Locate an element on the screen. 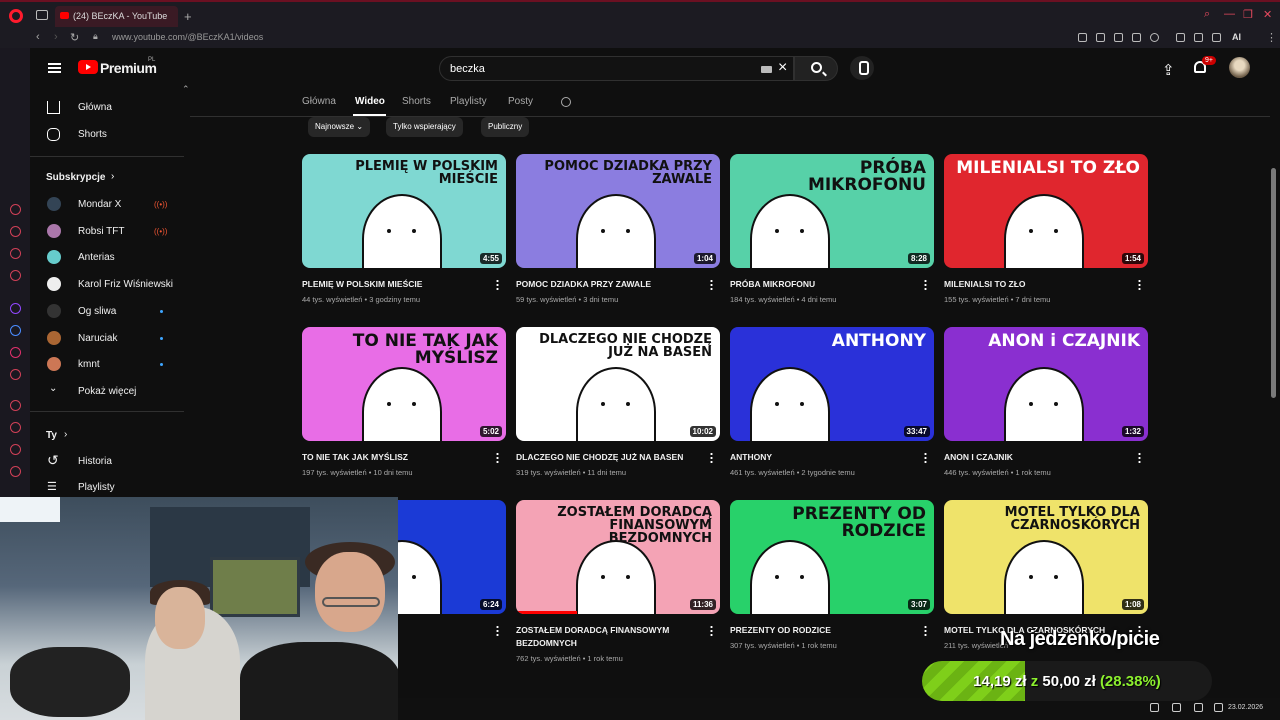  search-button is located at coordinates (816, 68).